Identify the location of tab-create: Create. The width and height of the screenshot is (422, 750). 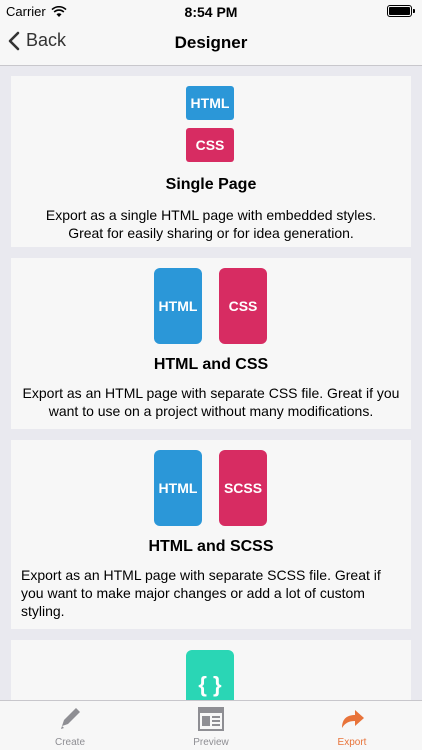
(70, 725).